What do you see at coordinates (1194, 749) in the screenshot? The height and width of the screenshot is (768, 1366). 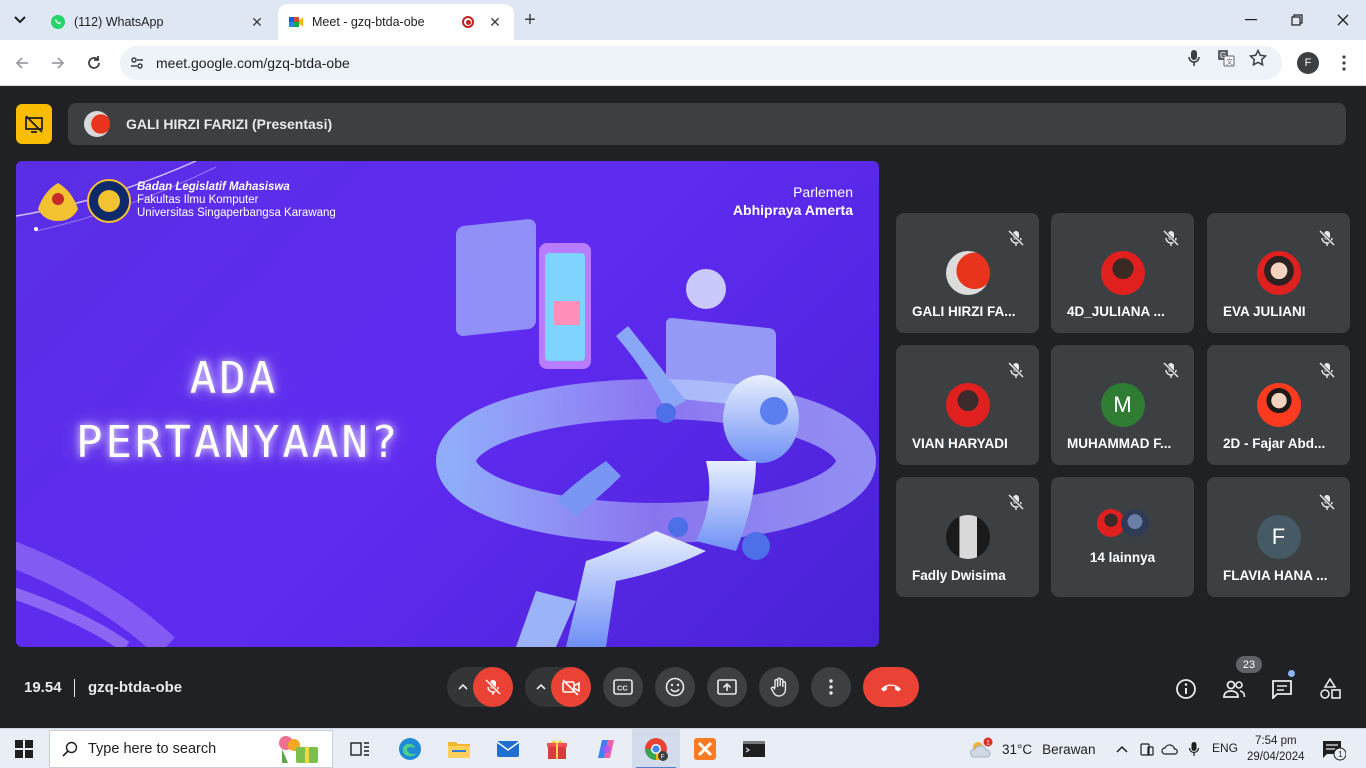 I see `tray-microphone` at bounding box center [1194, 749].